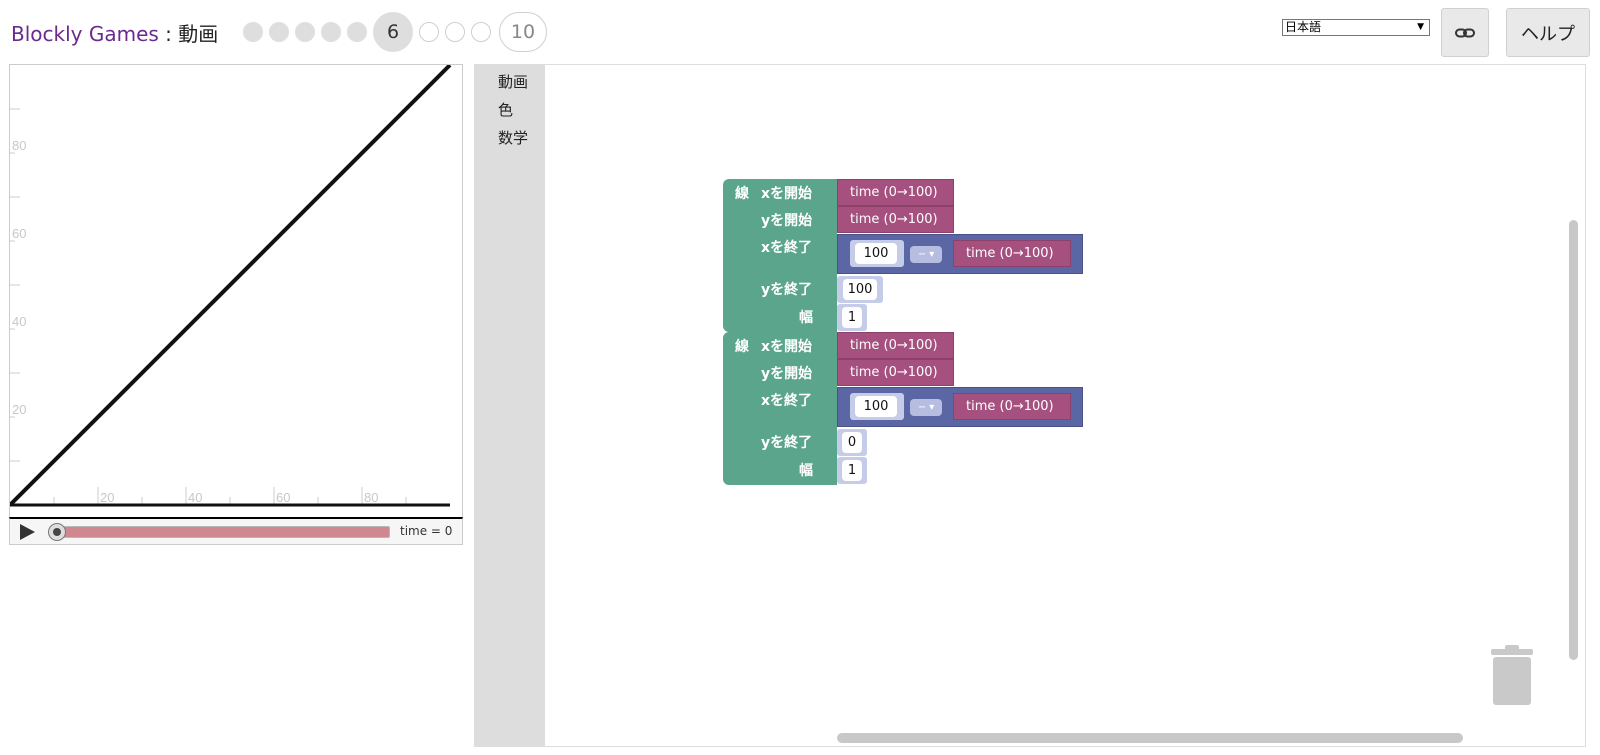  What do you see at coordinates (371, 497) in the screenshot?
I see `x-tick-label: 80` at bounding box center [371, 497].